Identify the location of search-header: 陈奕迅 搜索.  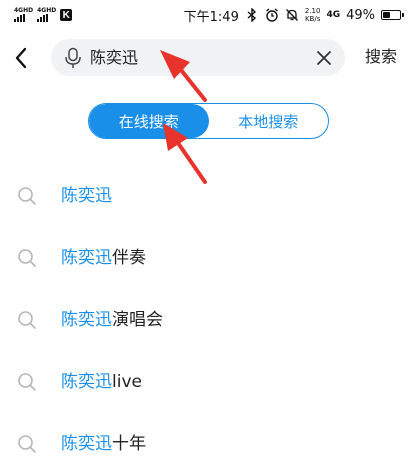
(206, 58).